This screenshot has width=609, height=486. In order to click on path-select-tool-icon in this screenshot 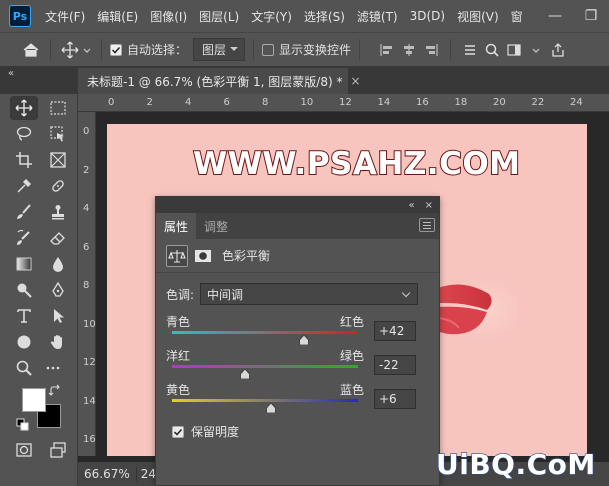, I will do `click(58, 316)`.